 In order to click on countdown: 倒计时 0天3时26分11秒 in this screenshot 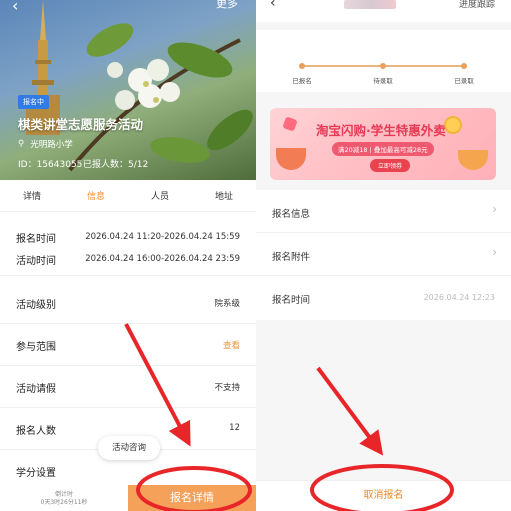, I will do `click(64, 498)`.